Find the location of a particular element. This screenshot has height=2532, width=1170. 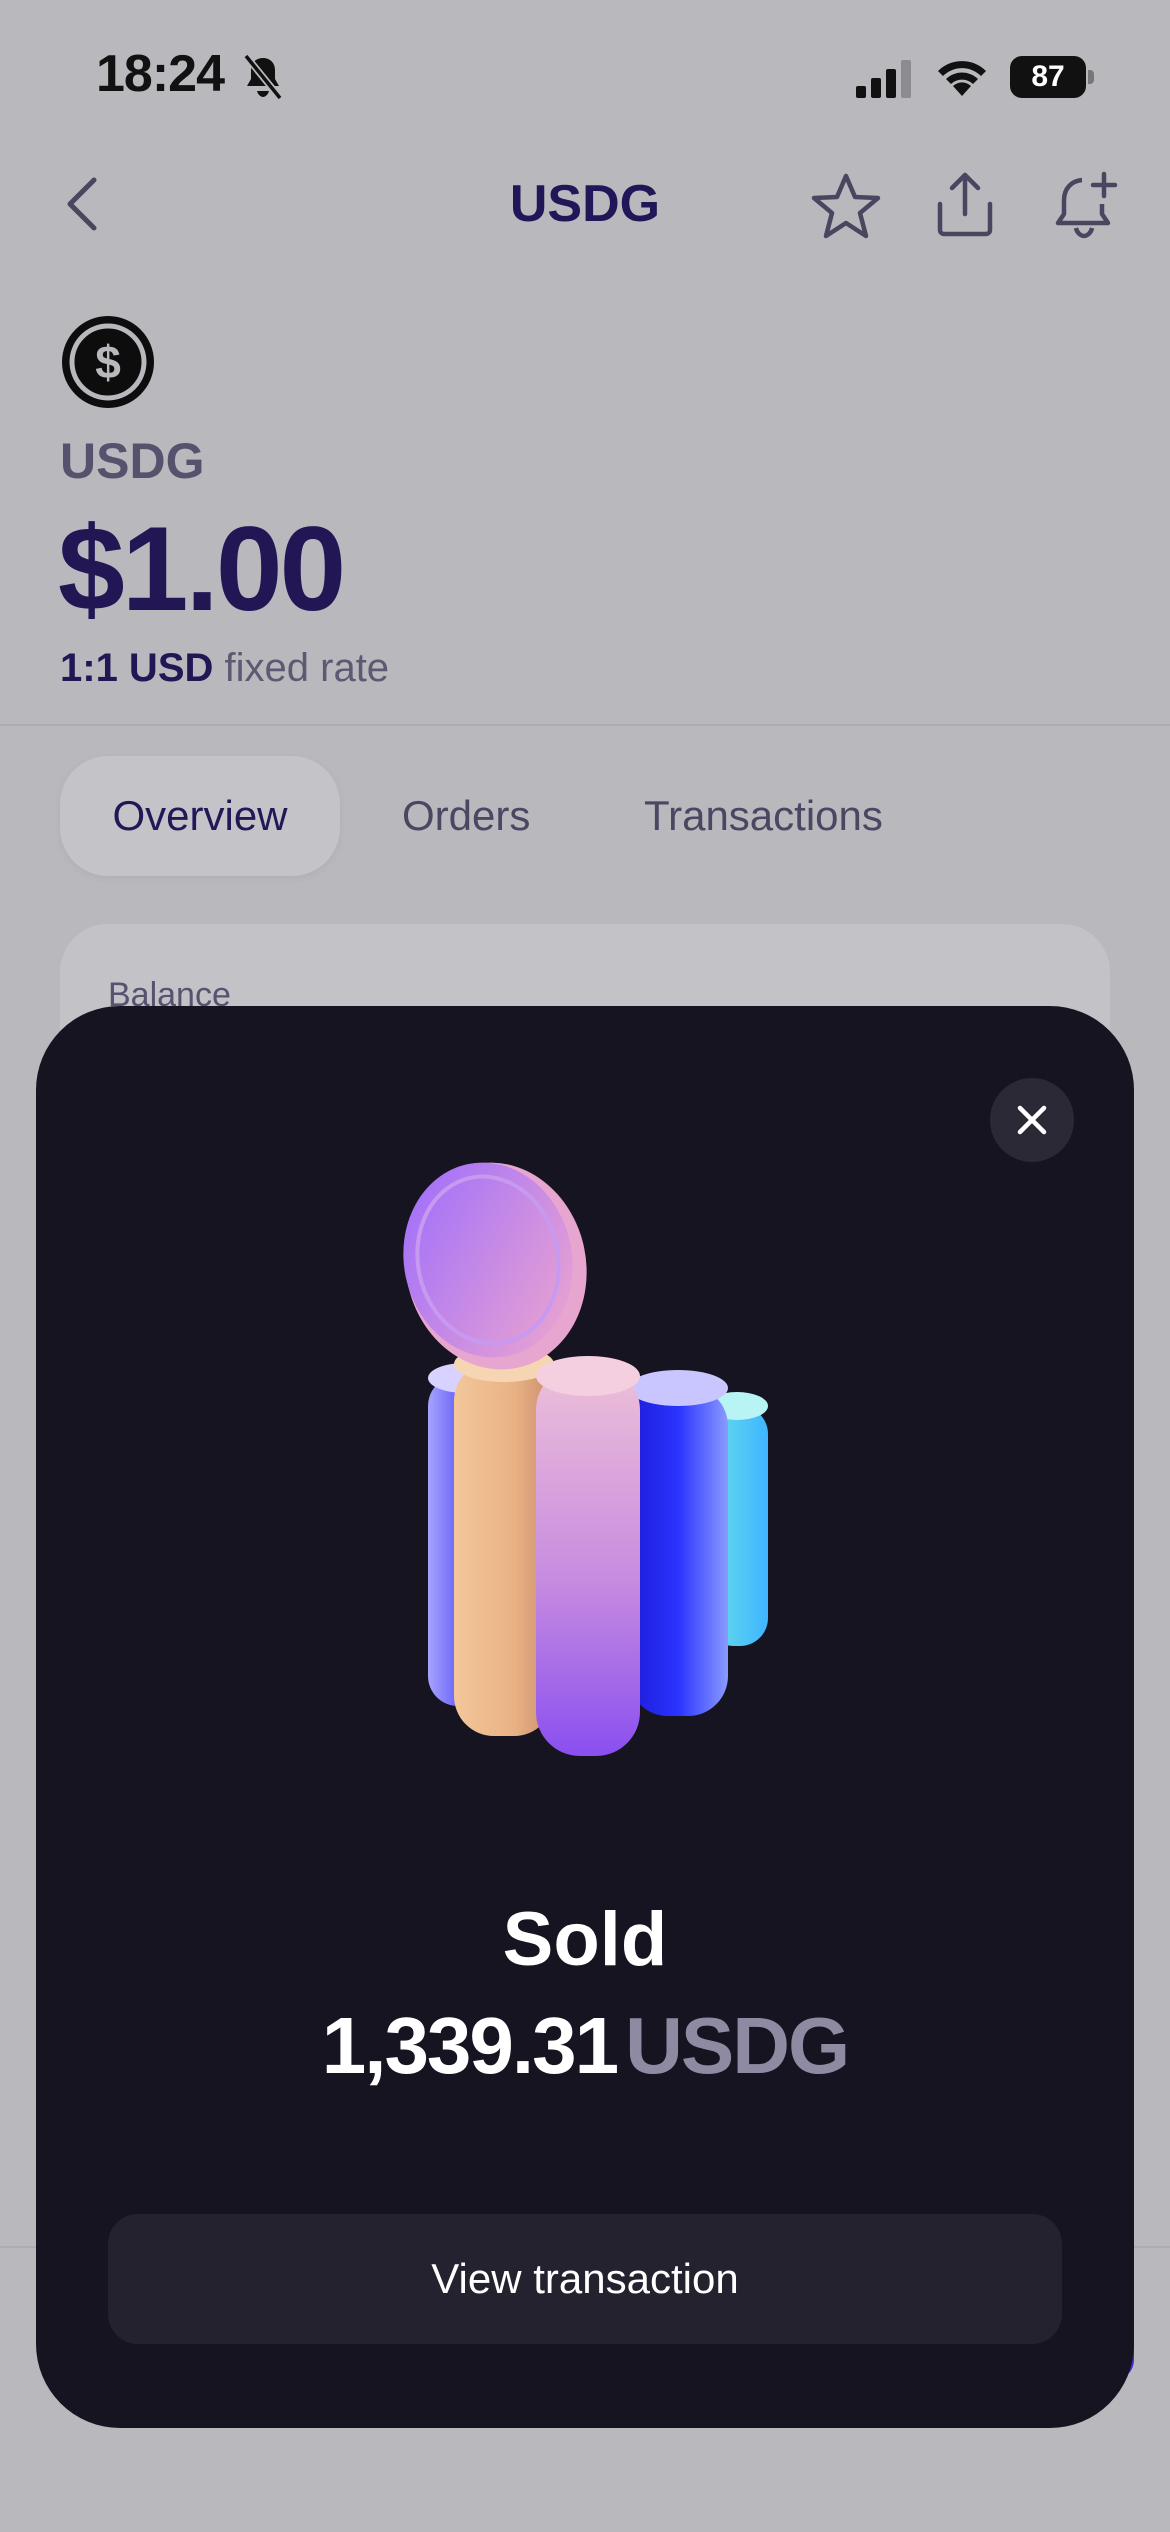

battery-icon: 87 is located at coordinates (1052, 77).